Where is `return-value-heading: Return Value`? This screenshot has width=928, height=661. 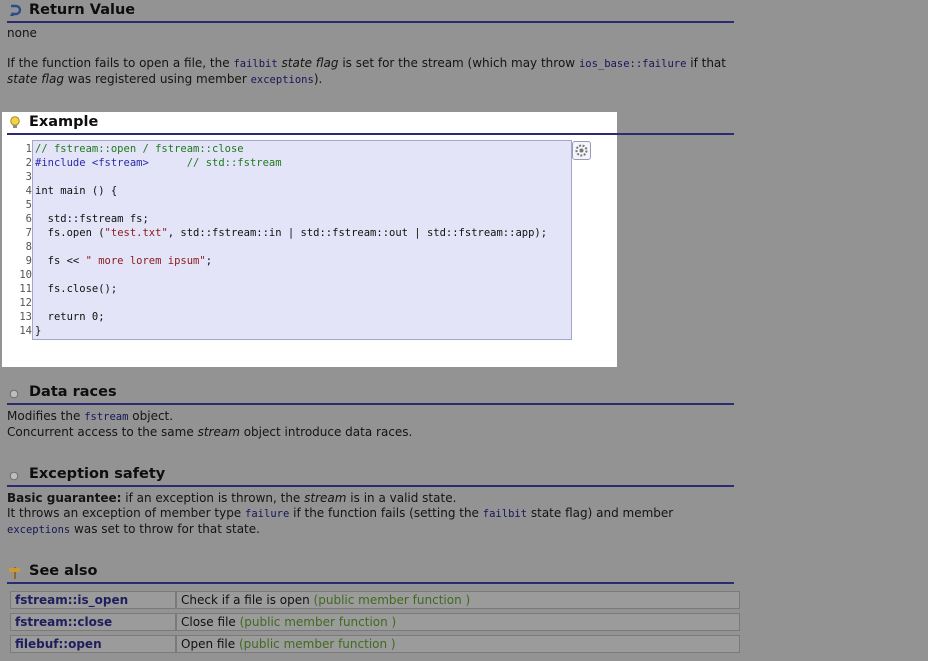 return-value-heading: Return Value is located at coordinates (370, 12).